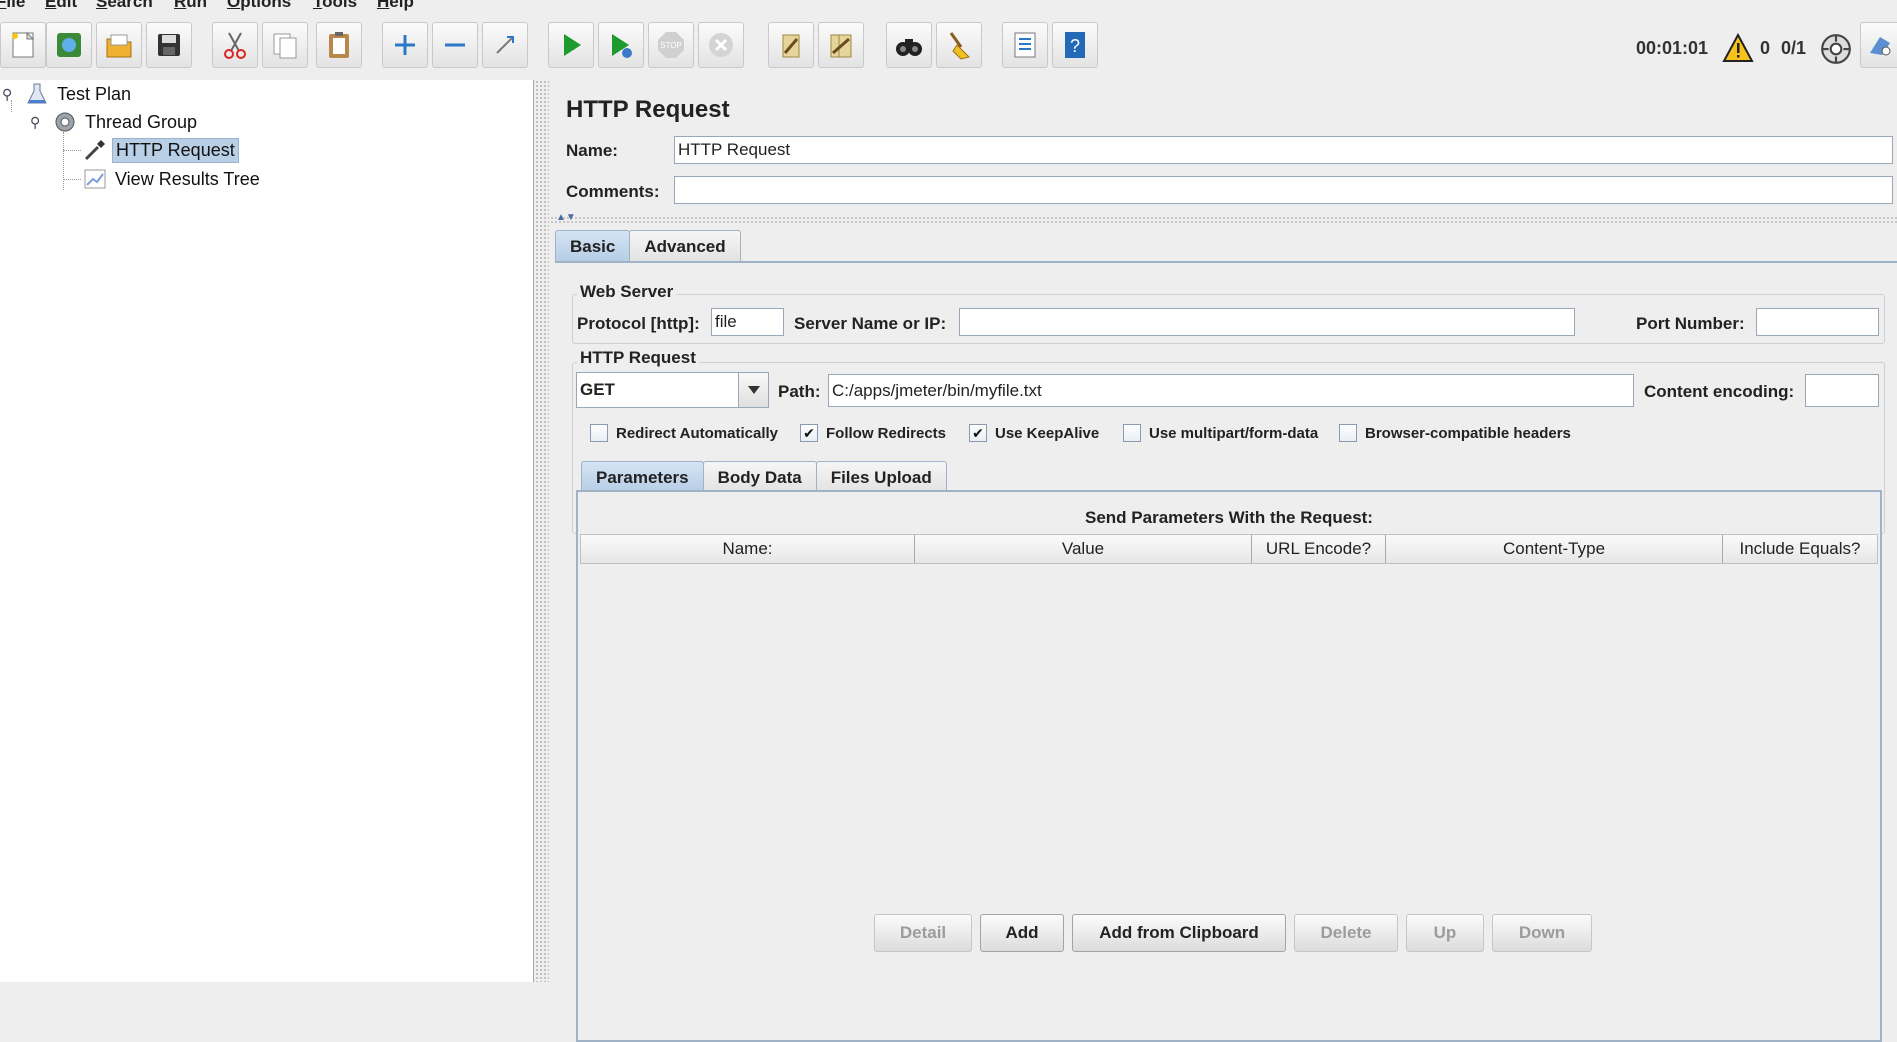 The height and width of the screenshot is (1042, 1897). What do you see at coordinates (172, 179) in the screenshot?
I see `tree-item-view-results-tree: View Results Tree` at bounding box center [172, 179].